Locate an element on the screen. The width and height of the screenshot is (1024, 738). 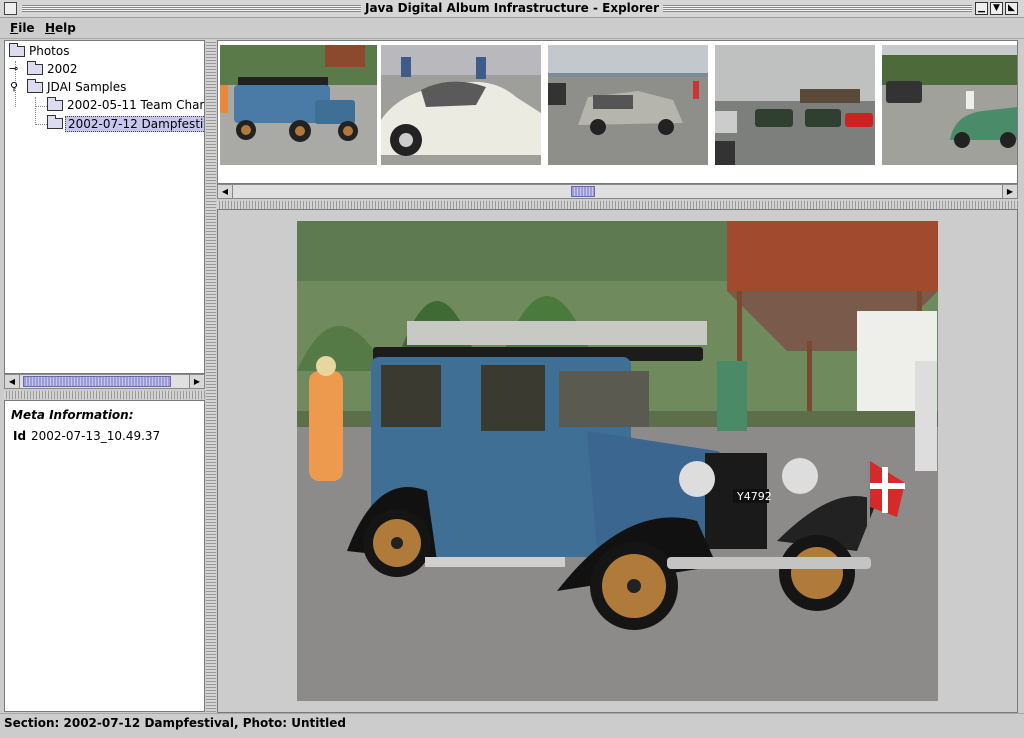
meta-key-id: Id is located at coordinates (20, 436).